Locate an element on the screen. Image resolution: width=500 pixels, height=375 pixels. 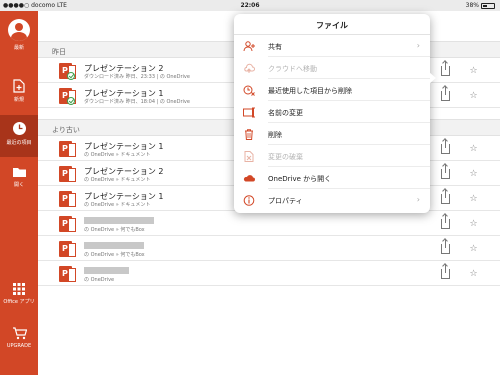
onedrive-cloud-icon is located at coordinates (249, 178).